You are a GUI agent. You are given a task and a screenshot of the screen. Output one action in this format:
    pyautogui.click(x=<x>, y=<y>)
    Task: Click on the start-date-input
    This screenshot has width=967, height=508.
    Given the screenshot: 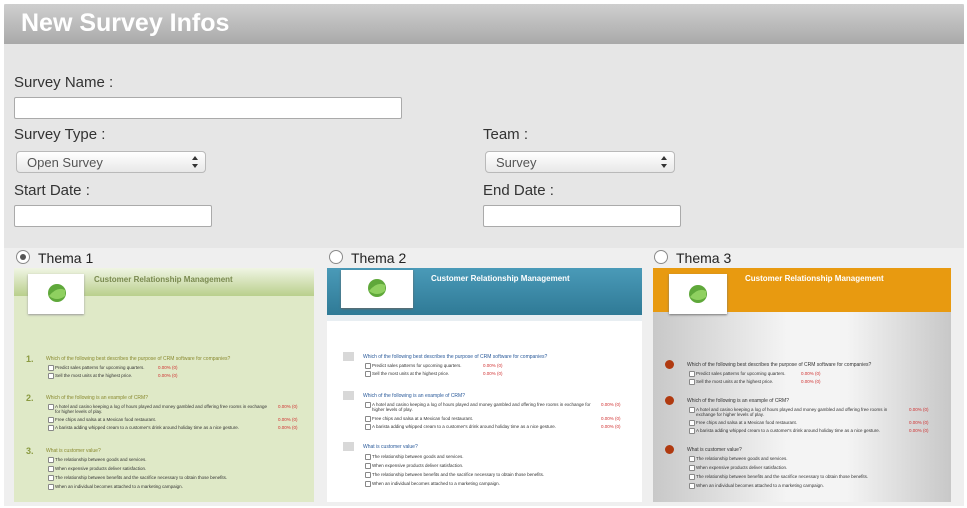 What is the action you would take?
    pyautogui.click(x=113, y=216)
    